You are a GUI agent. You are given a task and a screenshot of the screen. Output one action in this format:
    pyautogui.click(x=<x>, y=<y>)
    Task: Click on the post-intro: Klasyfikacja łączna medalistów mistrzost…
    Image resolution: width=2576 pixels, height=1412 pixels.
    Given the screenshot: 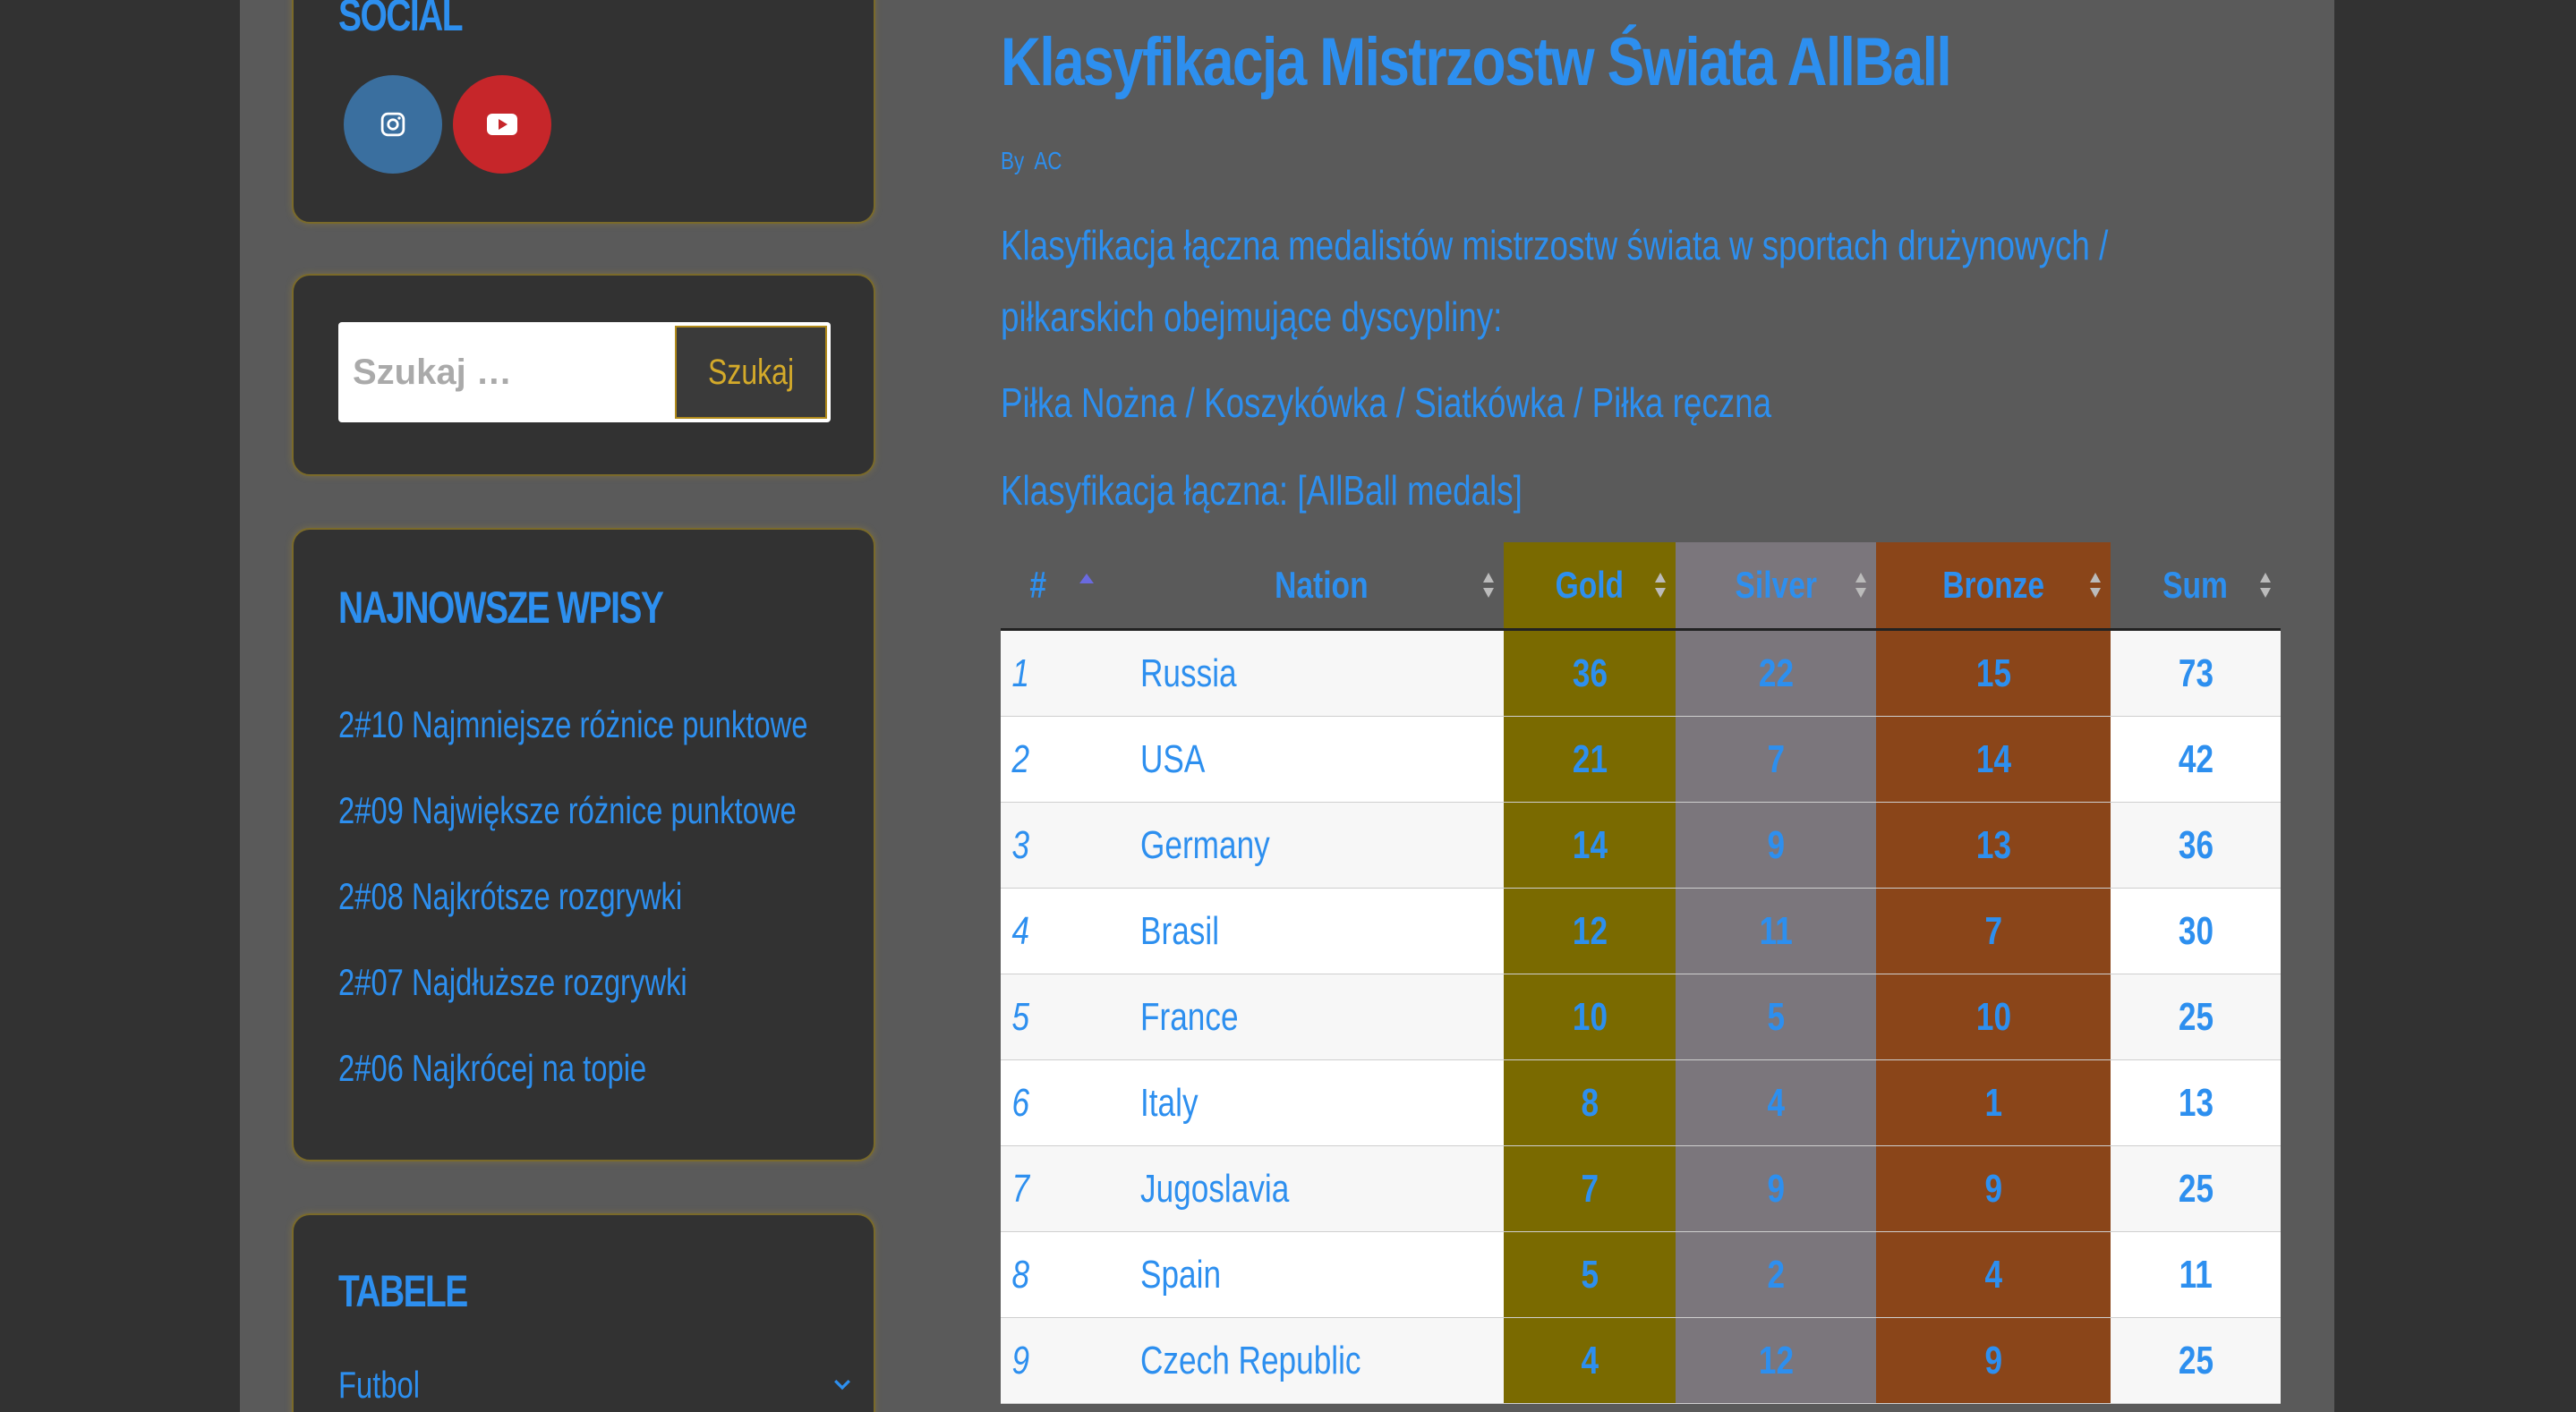 What is the action you would take?
    pyautogui.click(x=1555, y=281)
    